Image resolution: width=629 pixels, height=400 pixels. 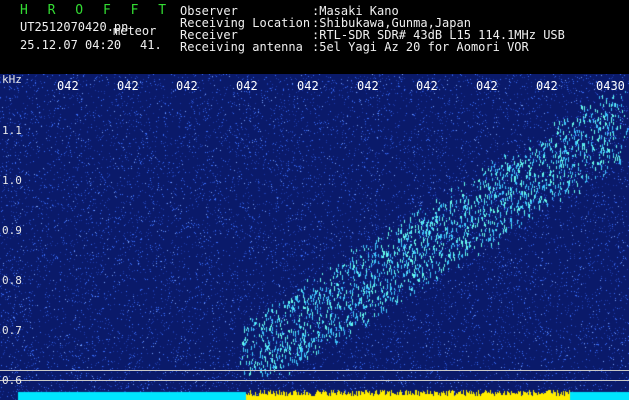 What do you see at coordinates (12, 380) in the screenshot?
I see `y-tick-label: 0.6` at bounding box center [12, 380].